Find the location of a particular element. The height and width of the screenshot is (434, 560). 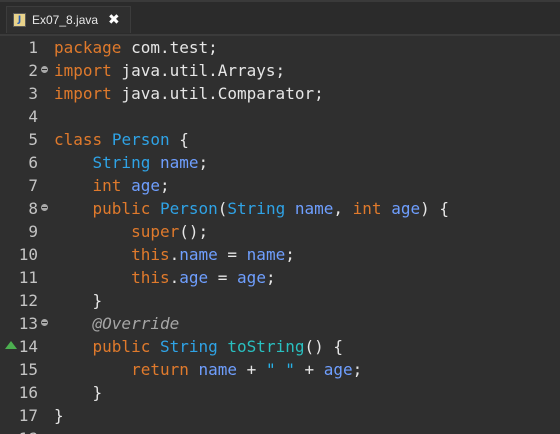

code-token: java.util.Comparator; is located at coordinates (217, 93).